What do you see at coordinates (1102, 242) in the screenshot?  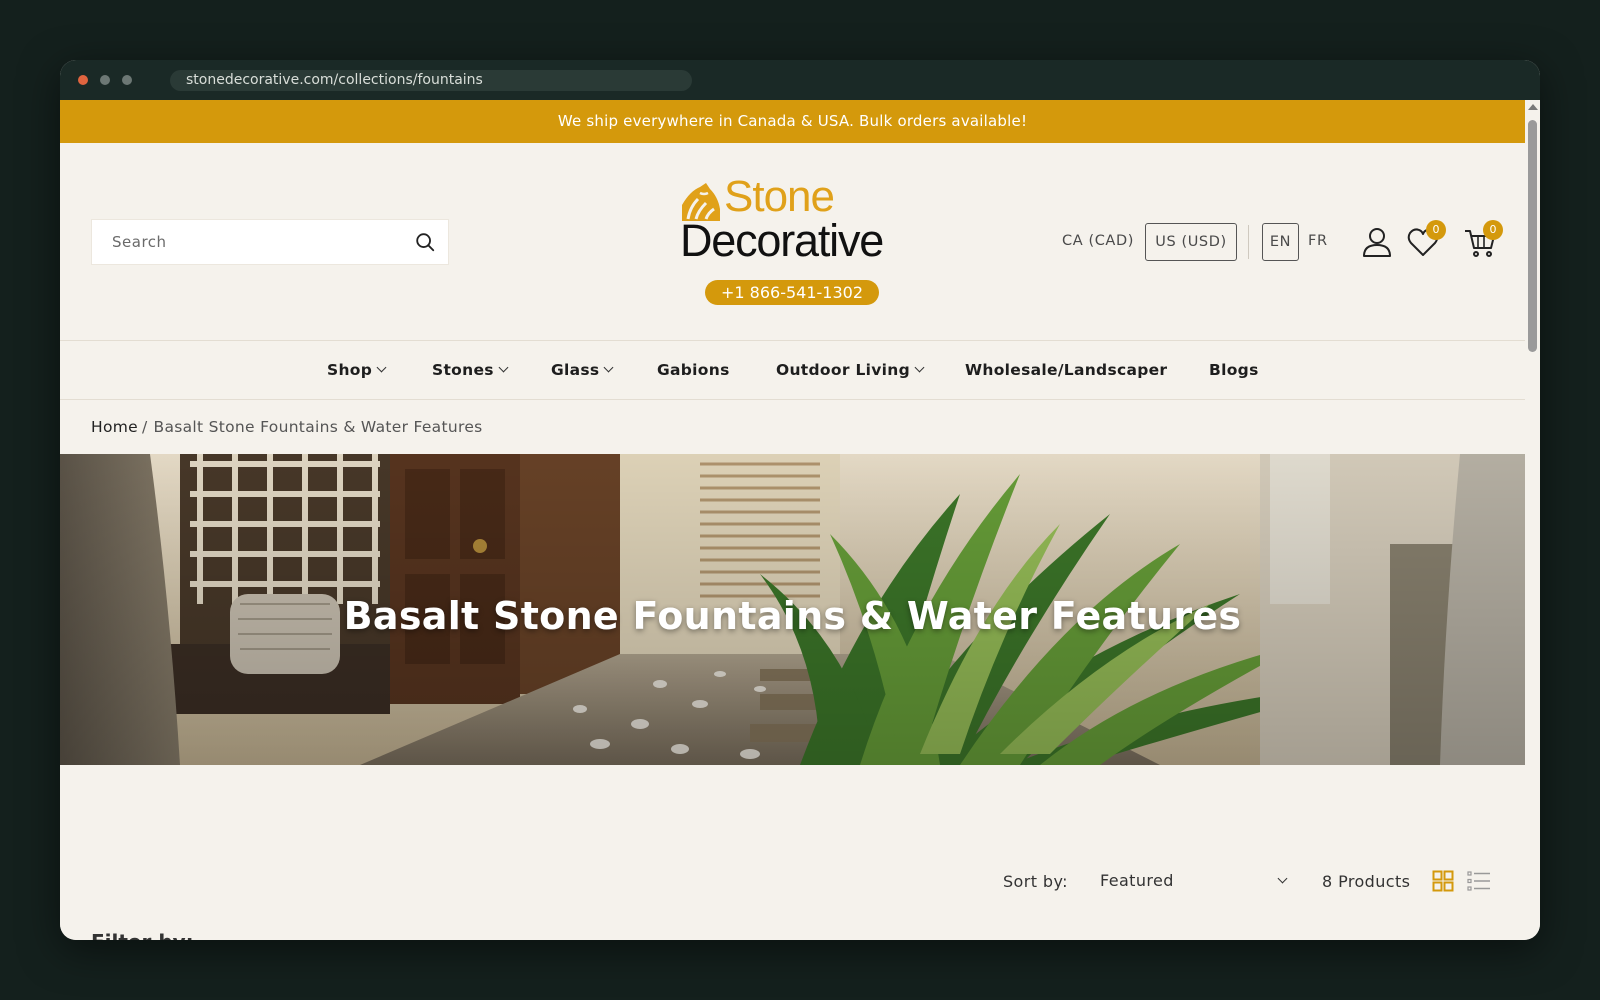 I see `currency-ca-option: CA (CAD)` at bounding box center [1102, 242].